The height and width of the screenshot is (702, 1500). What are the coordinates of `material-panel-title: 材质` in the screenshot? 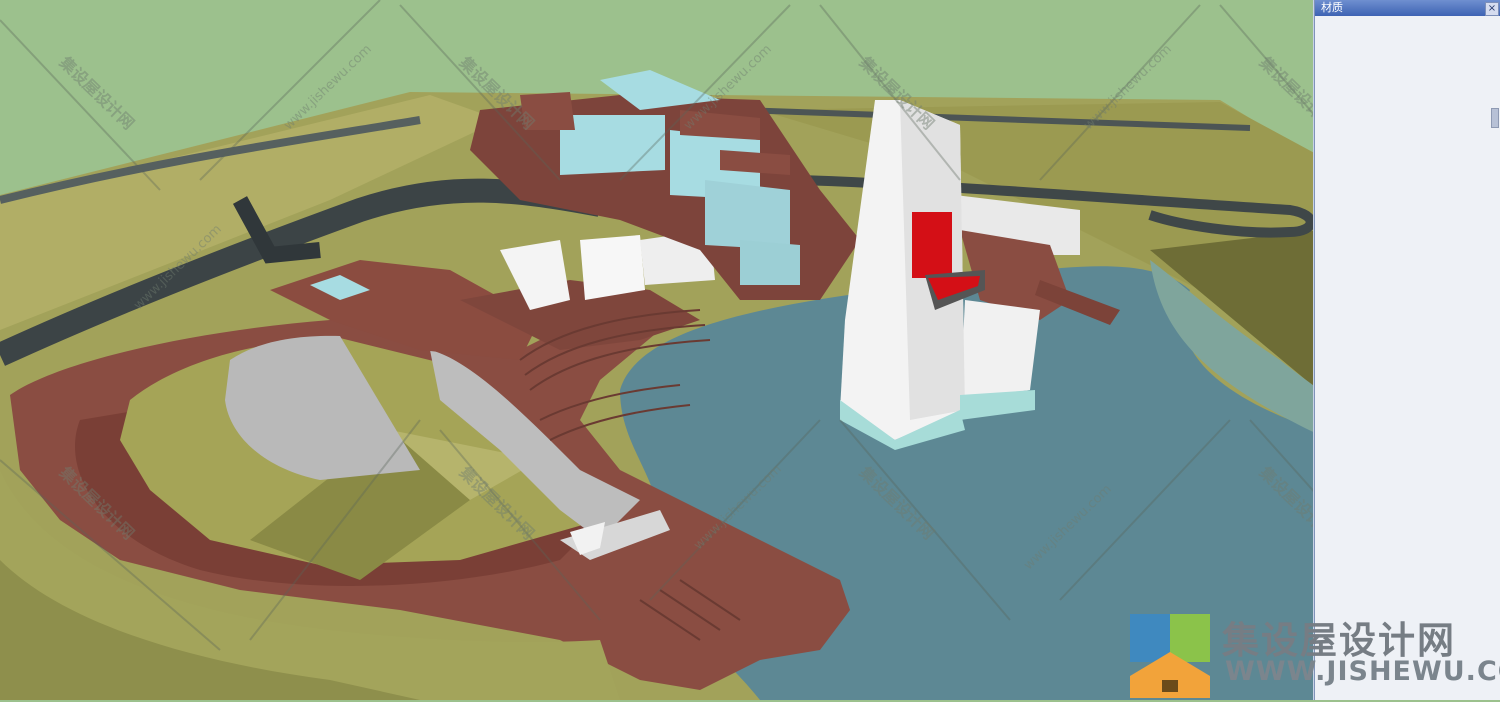 It's located at (1332, 7).